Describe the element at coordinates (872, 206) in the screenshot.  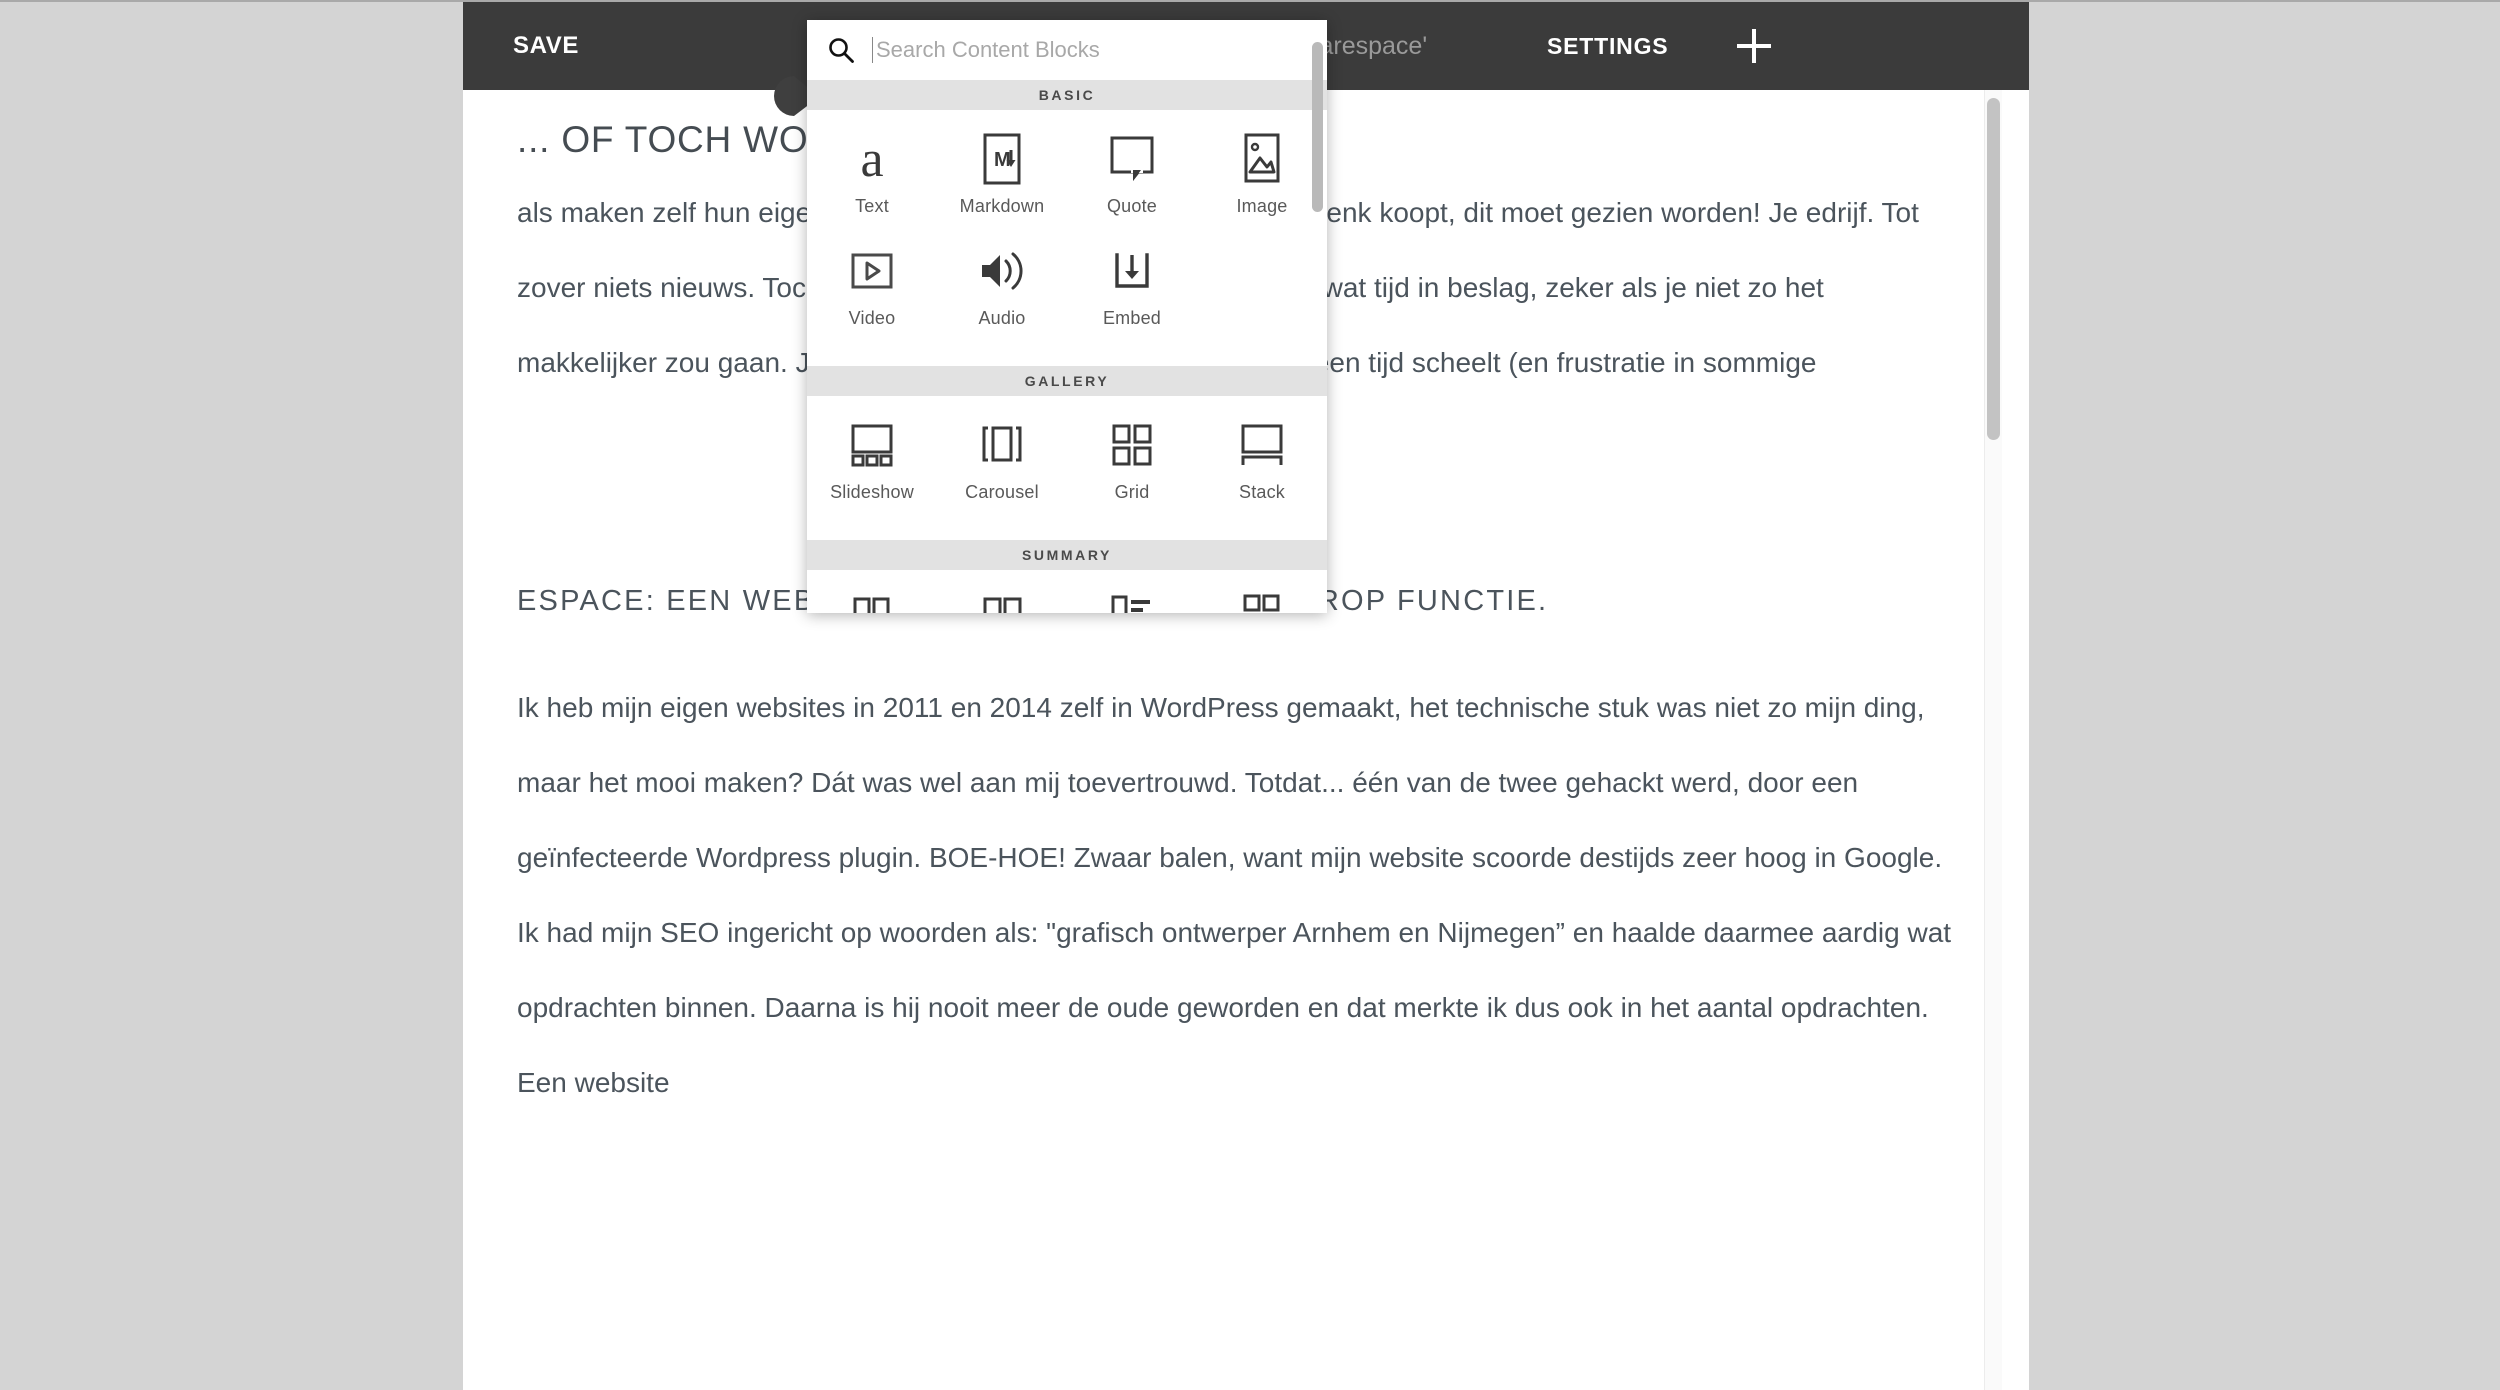
I see `block-label: Text` at that location.